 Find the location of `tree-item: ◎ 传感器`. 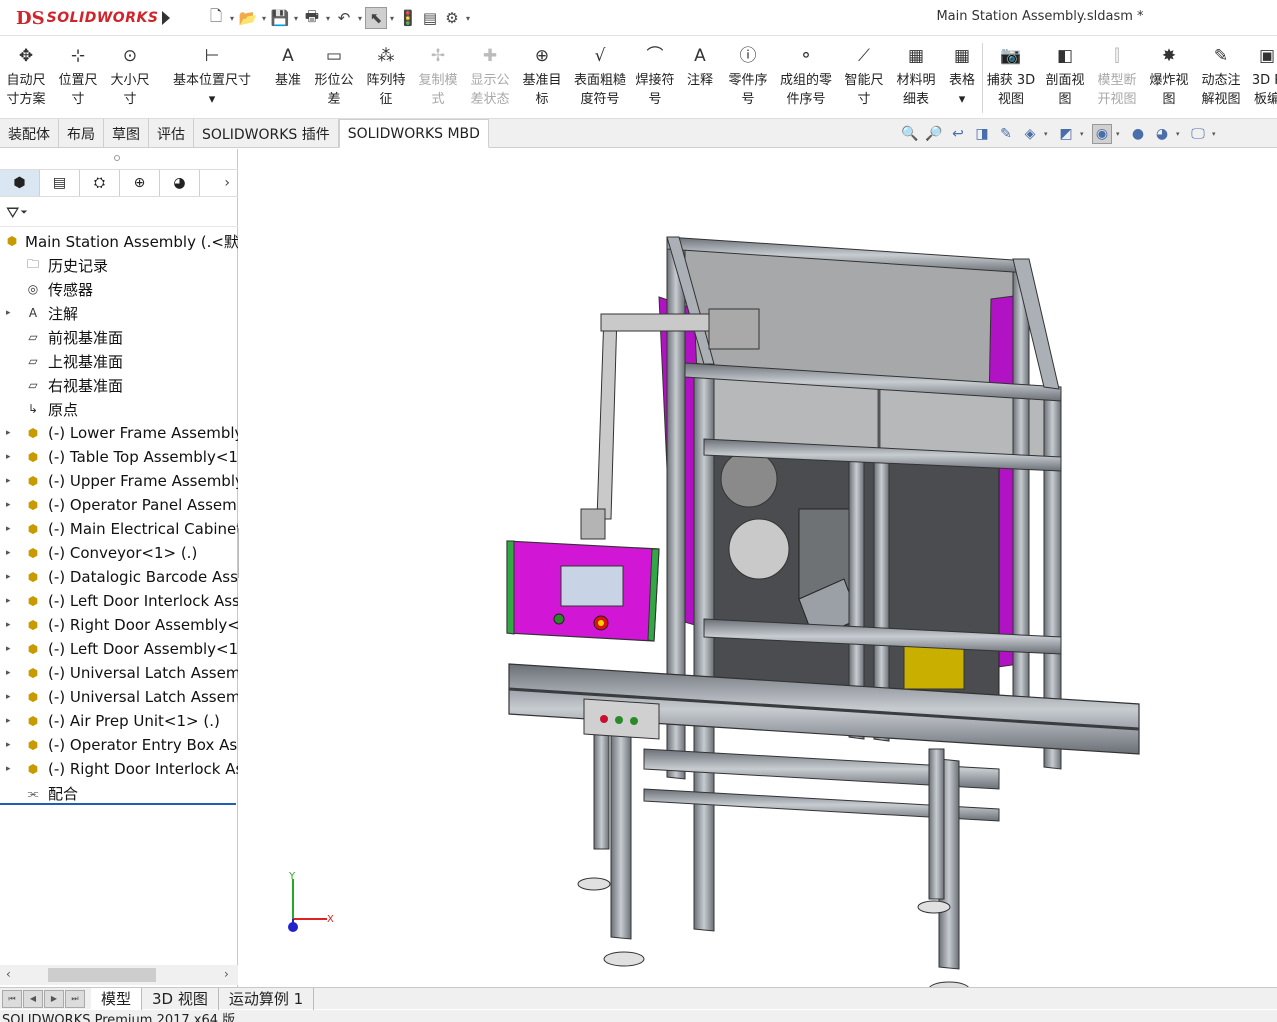

tree-item: ◎ 传感器 is located at coordinates (119, 289).